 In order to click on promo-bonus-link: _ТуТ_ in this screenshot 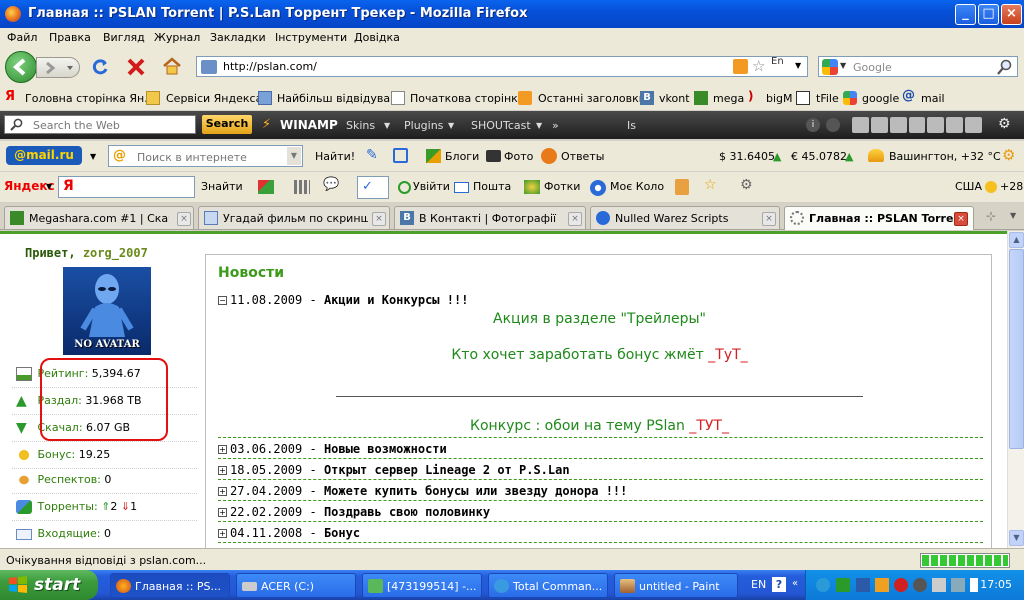, I will do `click(727, 355)`.